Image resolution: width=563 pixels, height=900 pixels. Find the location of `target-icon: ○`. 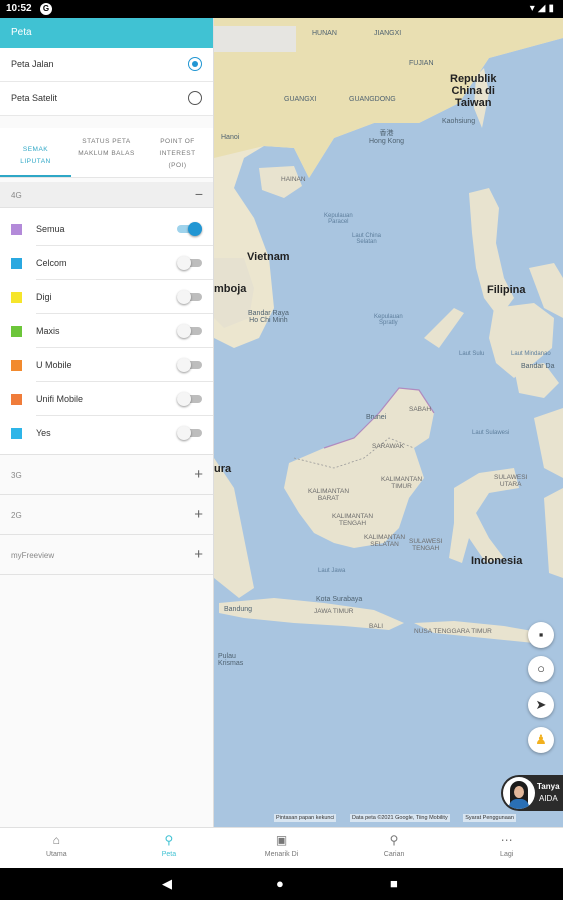

target-icon: ○ is located at coordinates (541, 668).